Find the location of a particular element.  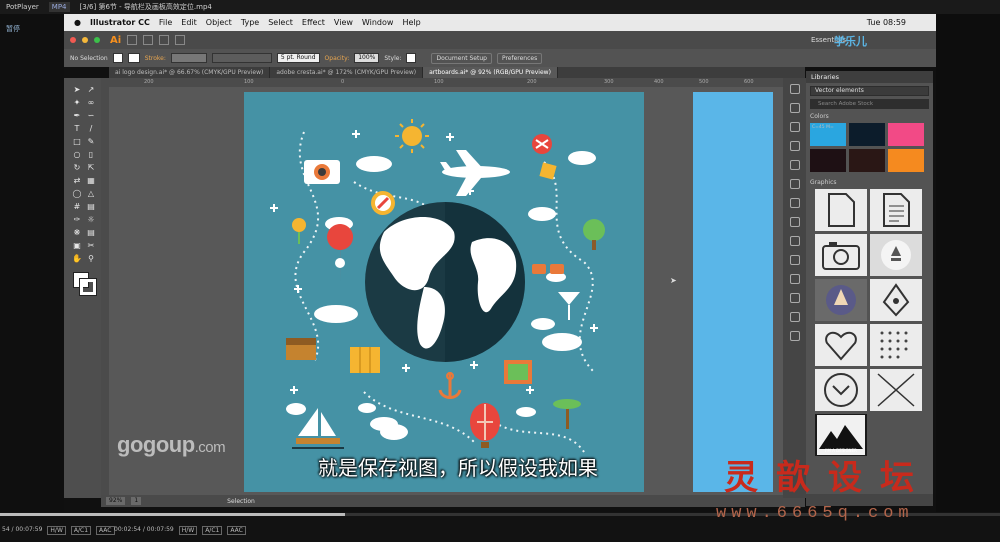

stock-icon is located at coordinates (148, 40).